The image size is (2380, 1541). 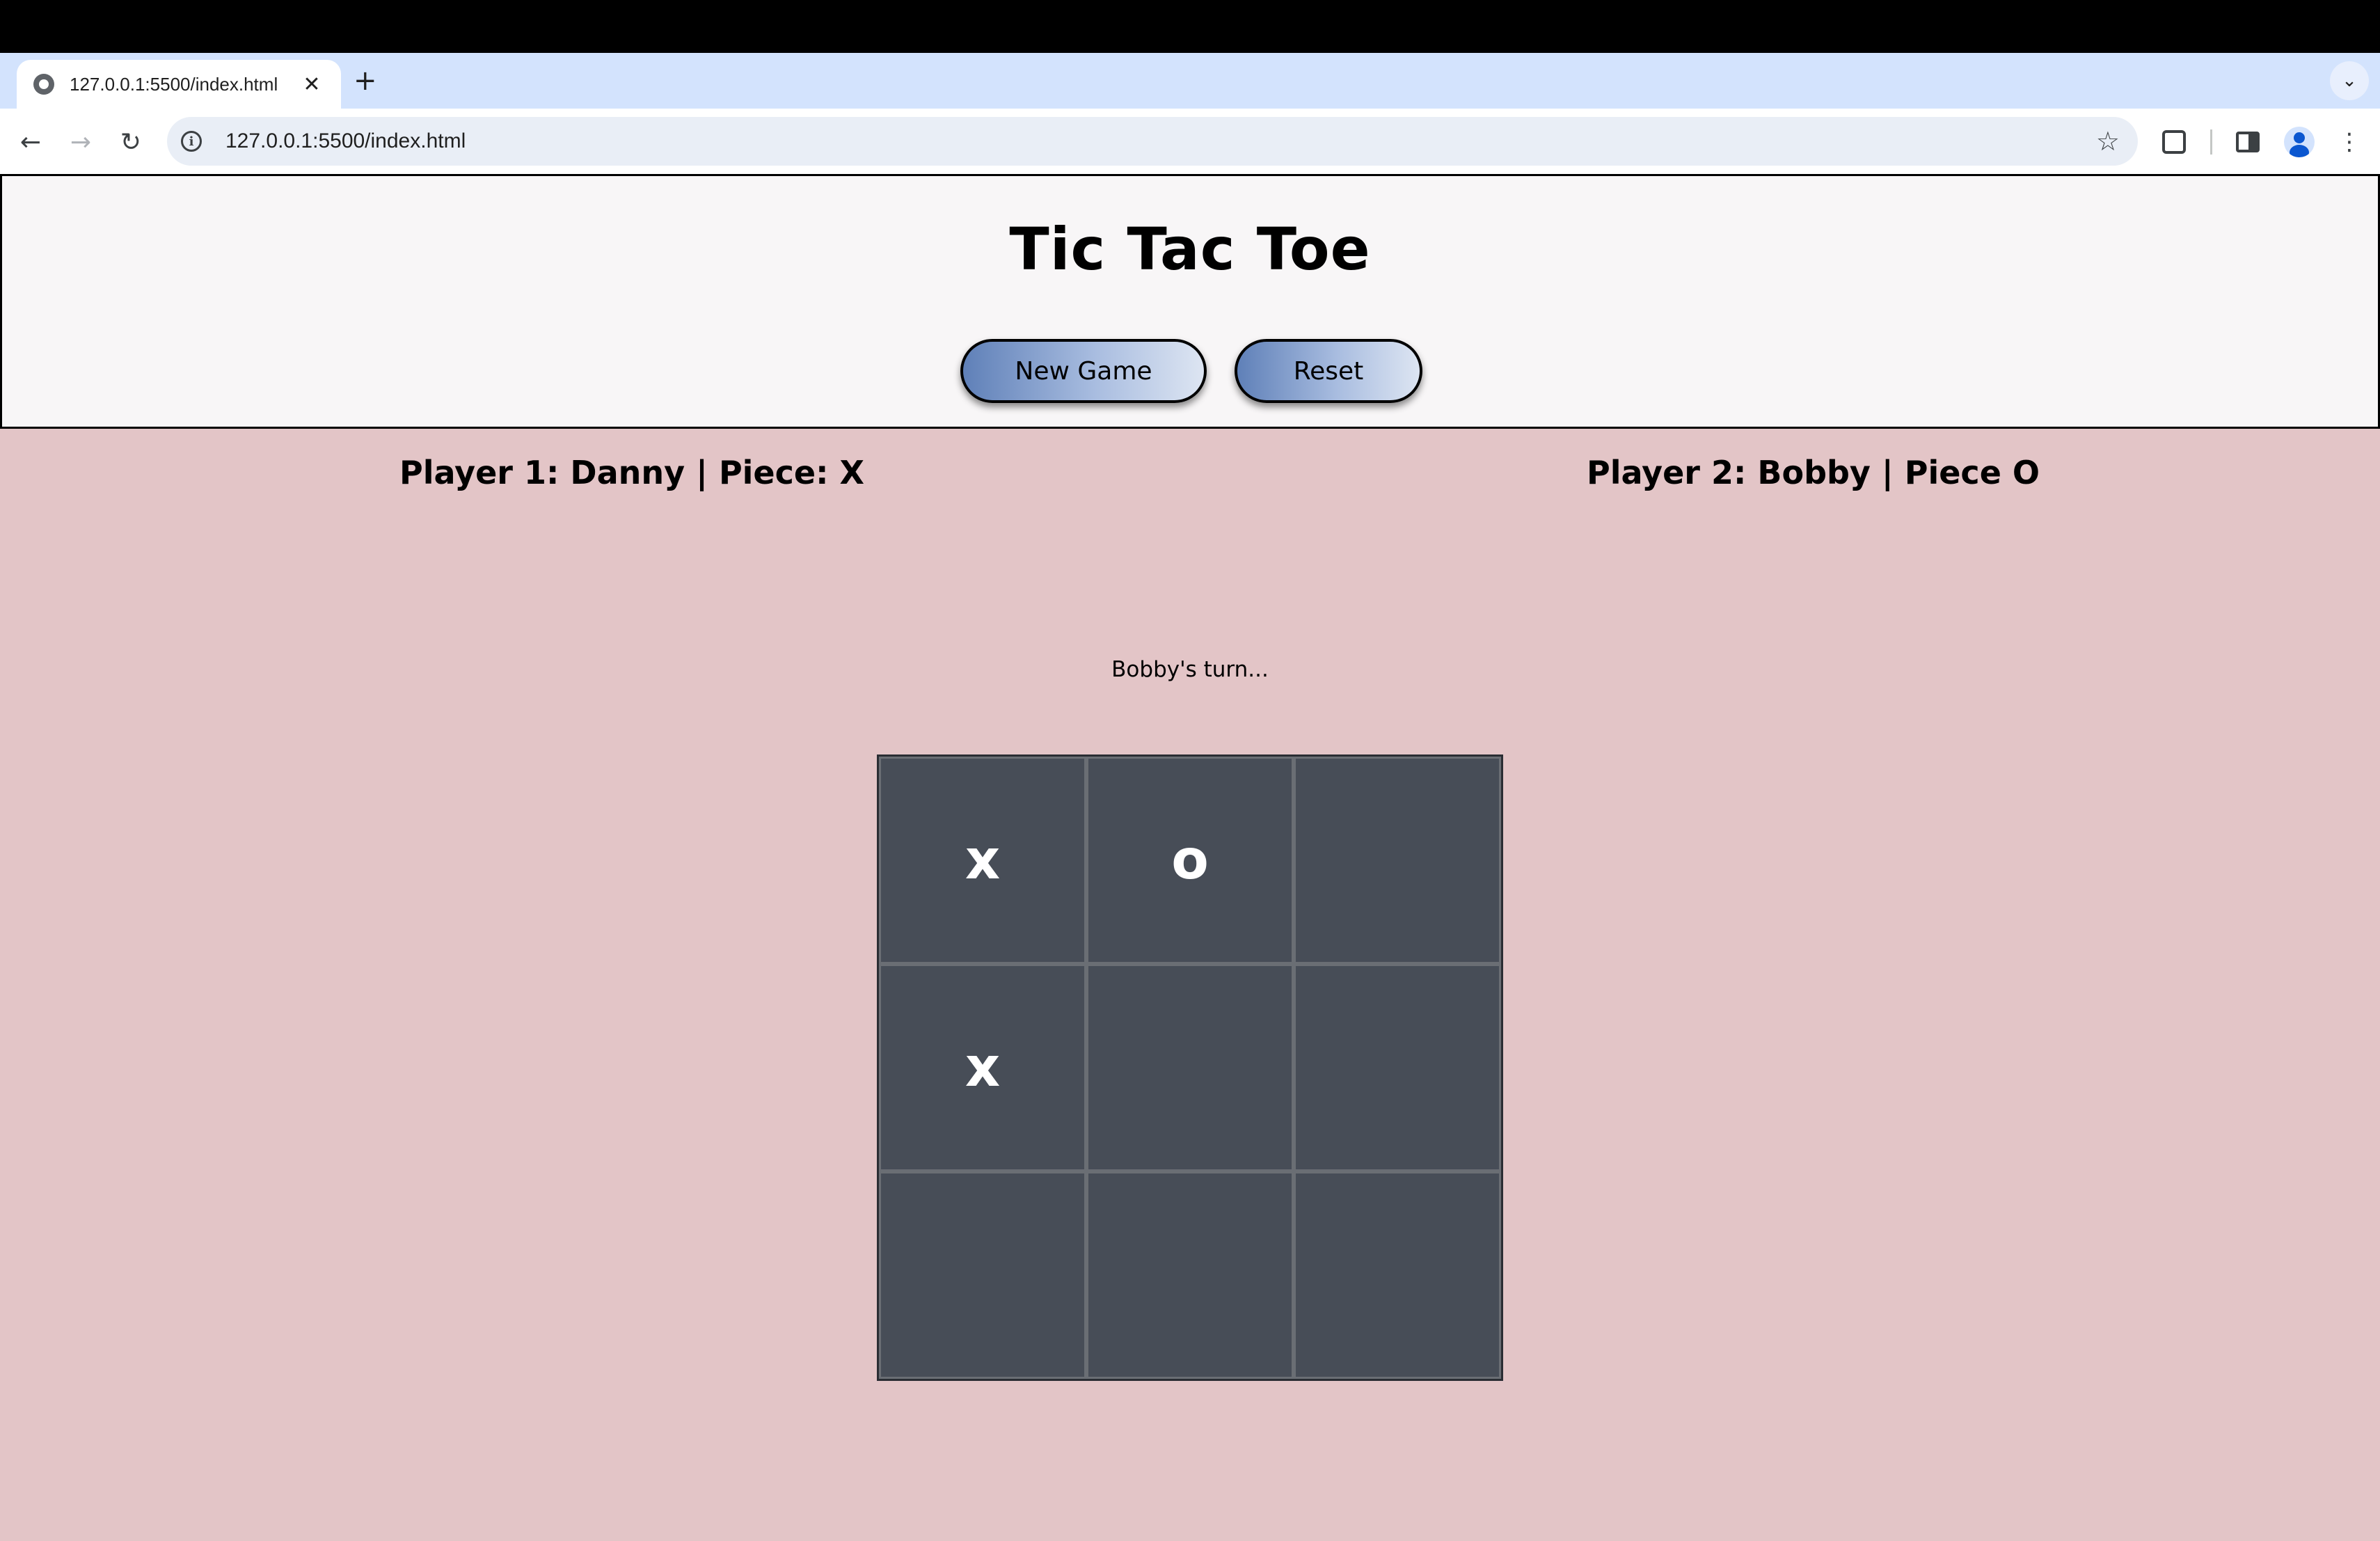 What do you see at coordinates (130, 142) in the screenshot?
I see `reload-icon: ↻` at bounding box center [130, 142].